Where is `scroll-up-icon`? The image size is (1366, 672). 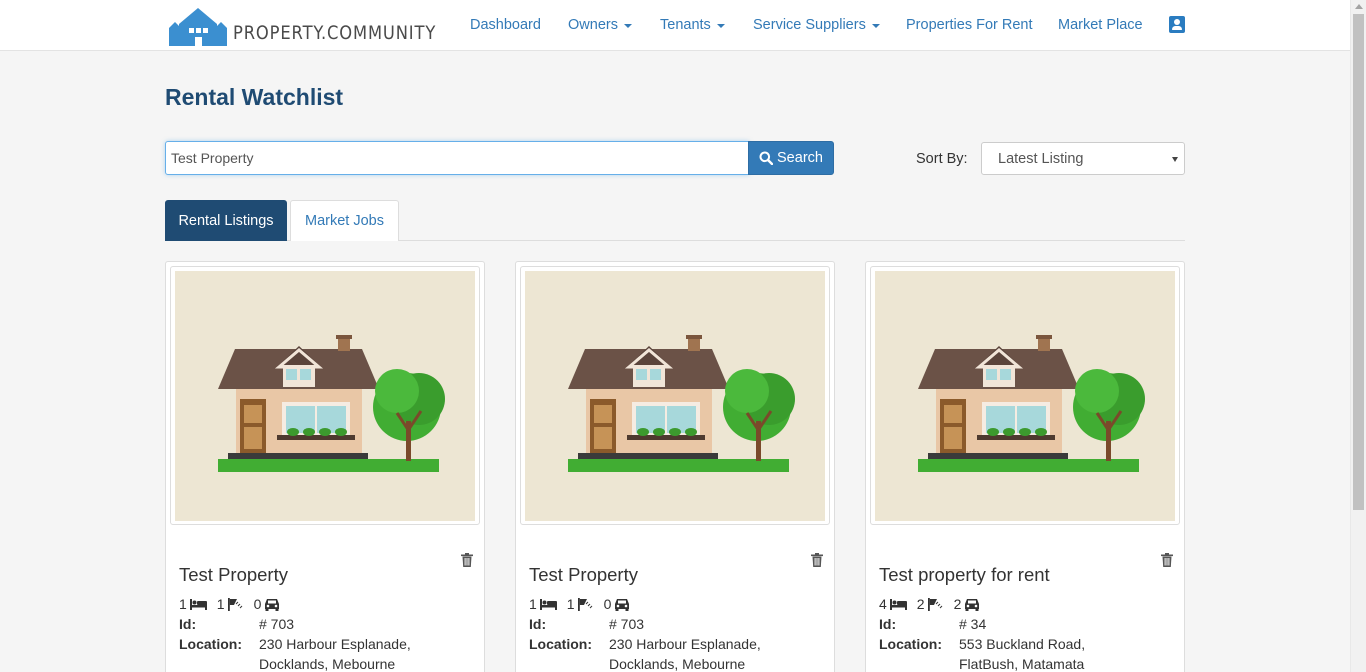 scroll-up-icon is located at coordinates (1359, 6).